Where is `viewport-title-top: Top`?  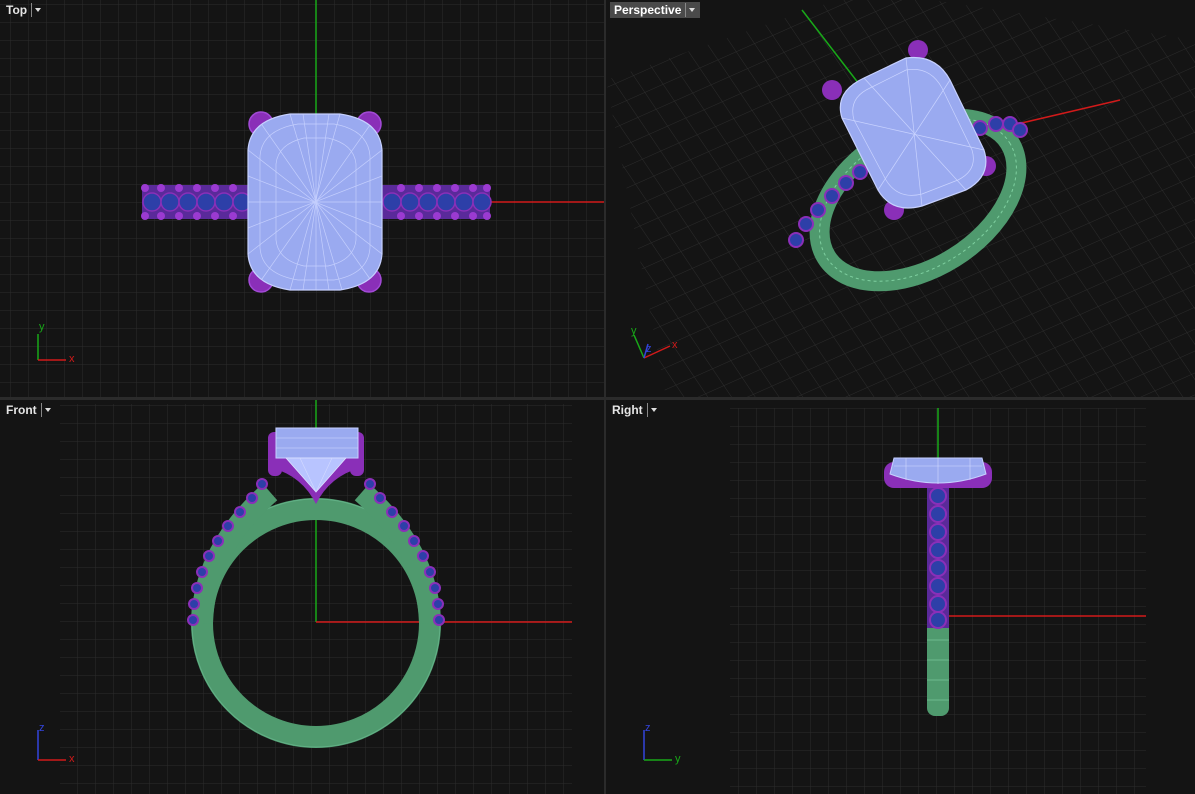 viewport-title-top: Top is located at coordinates (24, 10).